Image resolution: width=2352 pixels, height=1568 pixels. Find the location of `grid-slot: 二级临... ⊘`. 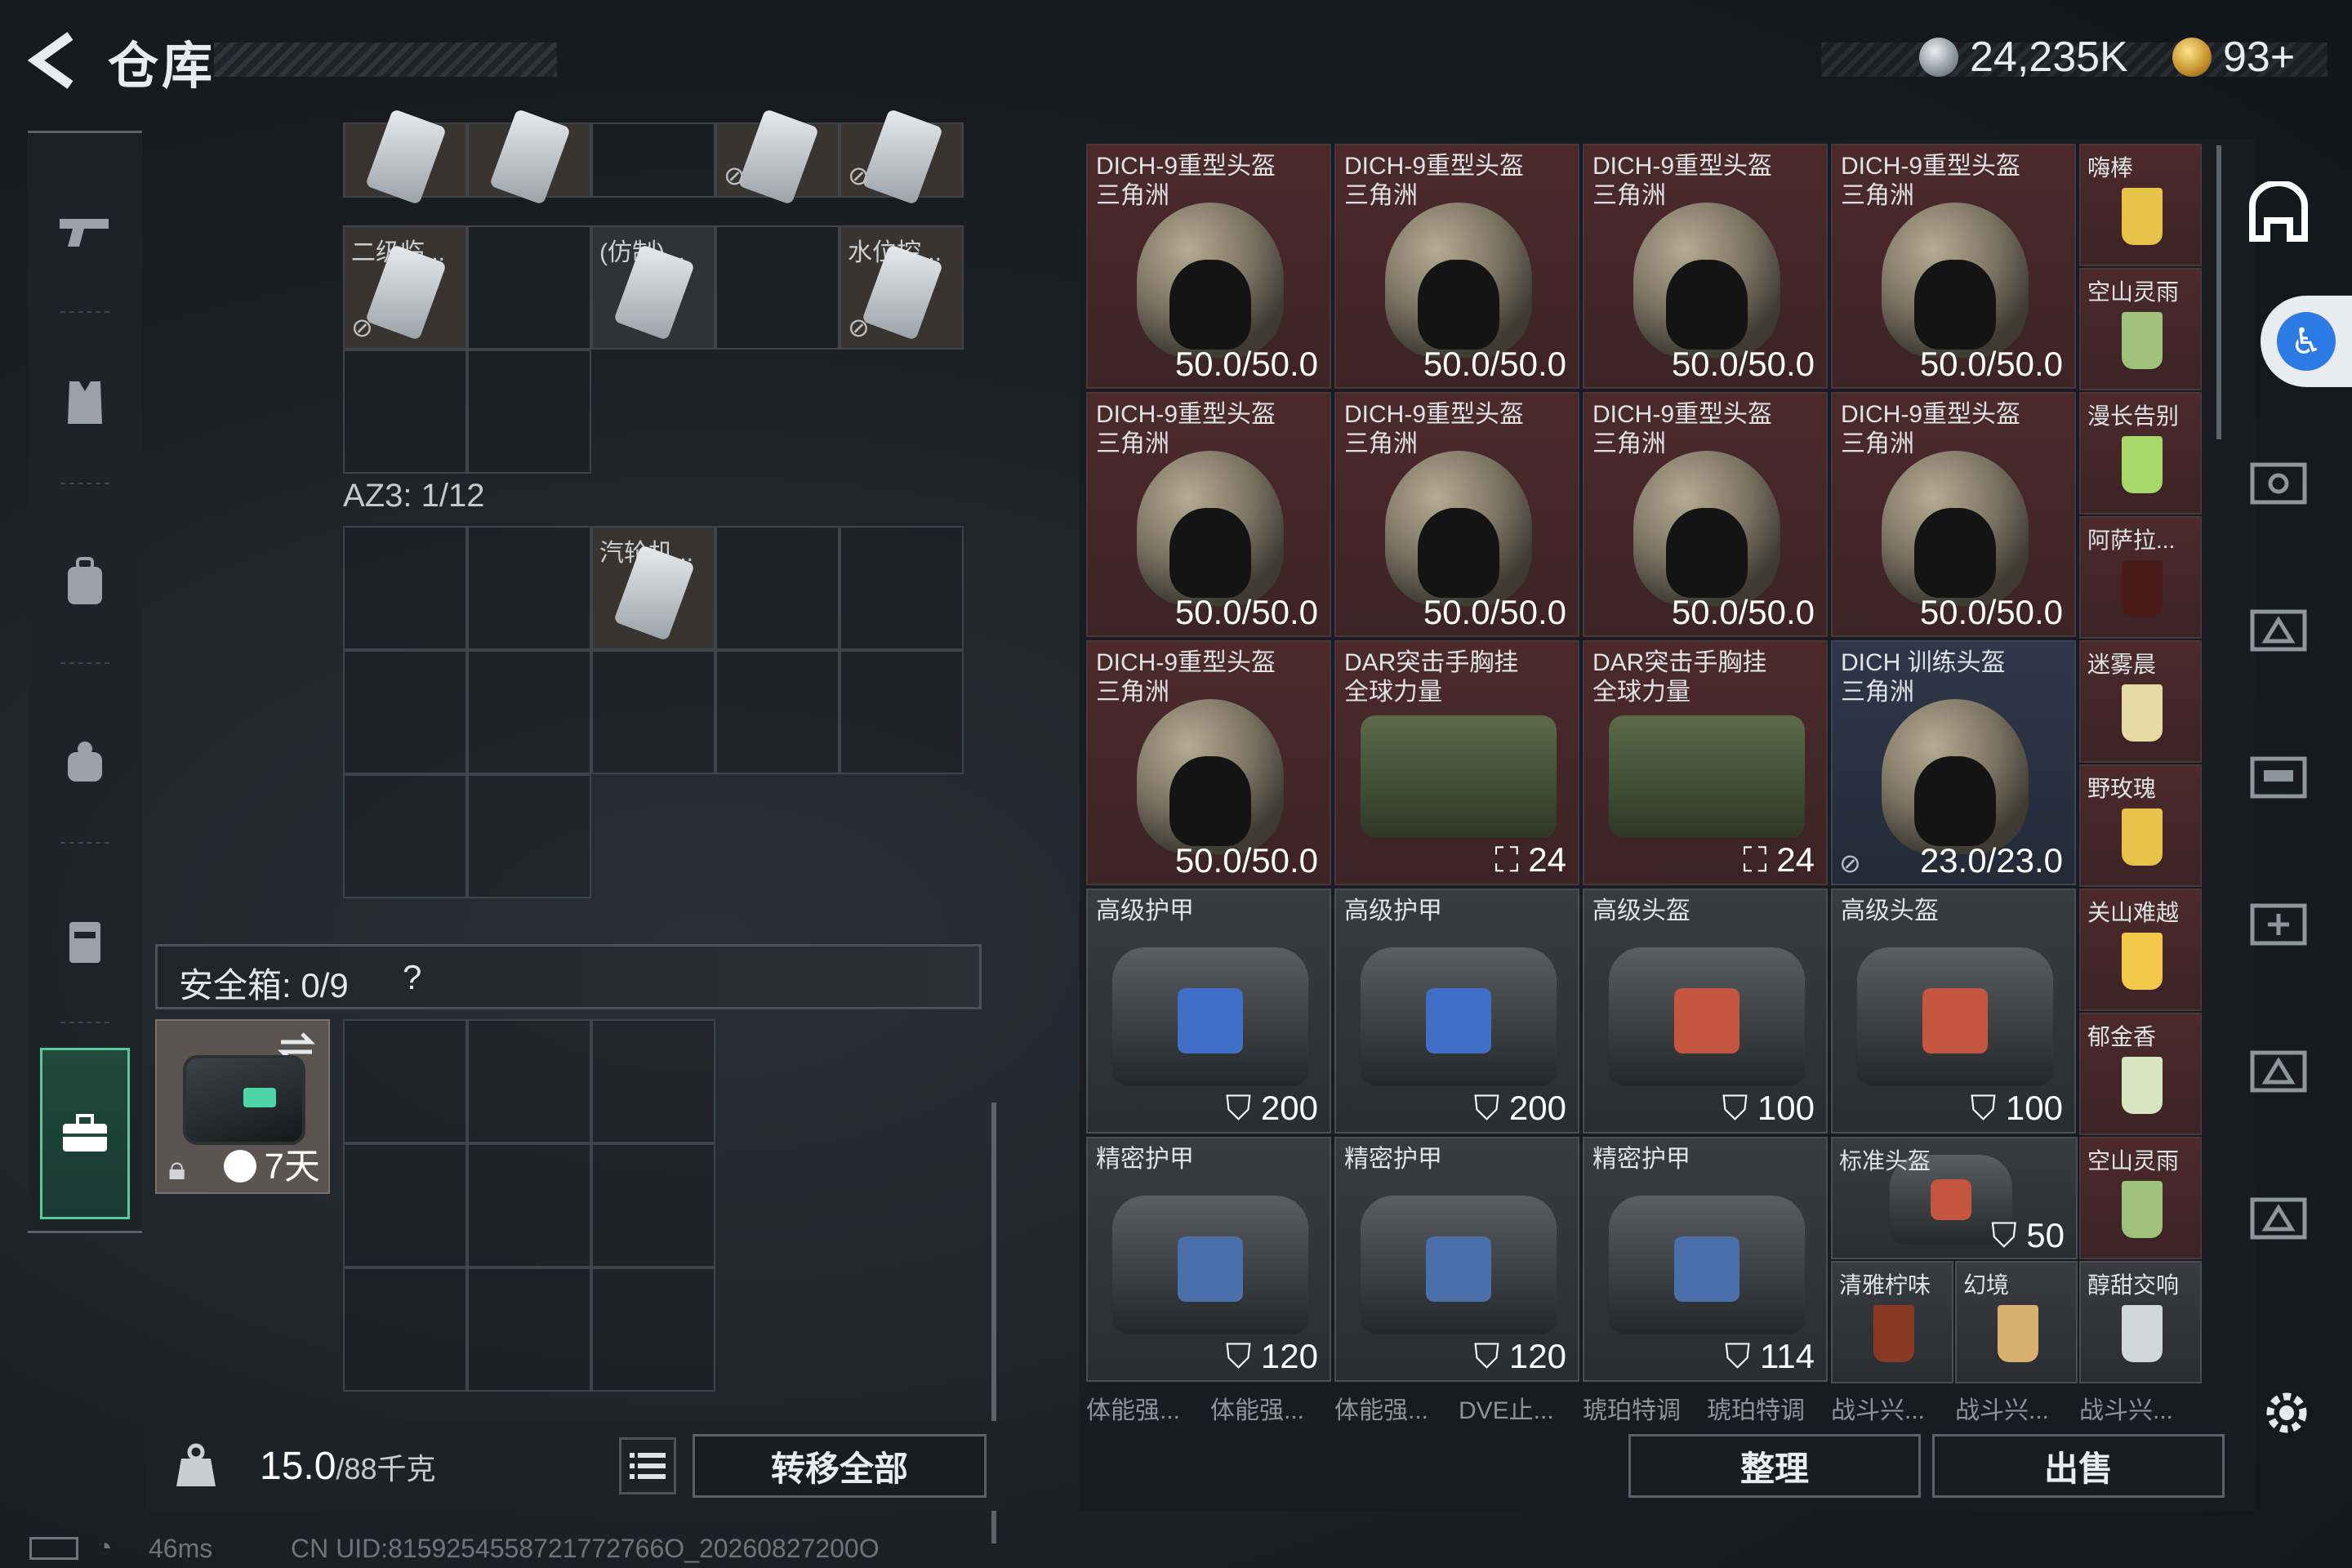

grid-slot: 二级临... ⊘ is located at coordinates (405, 287).